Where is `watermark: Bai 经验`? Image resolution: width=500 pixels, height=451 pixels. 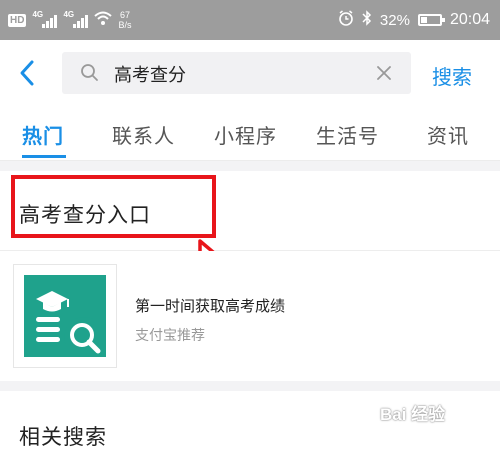 watermark: Bai 经验 is located at coordinates (413, 414).